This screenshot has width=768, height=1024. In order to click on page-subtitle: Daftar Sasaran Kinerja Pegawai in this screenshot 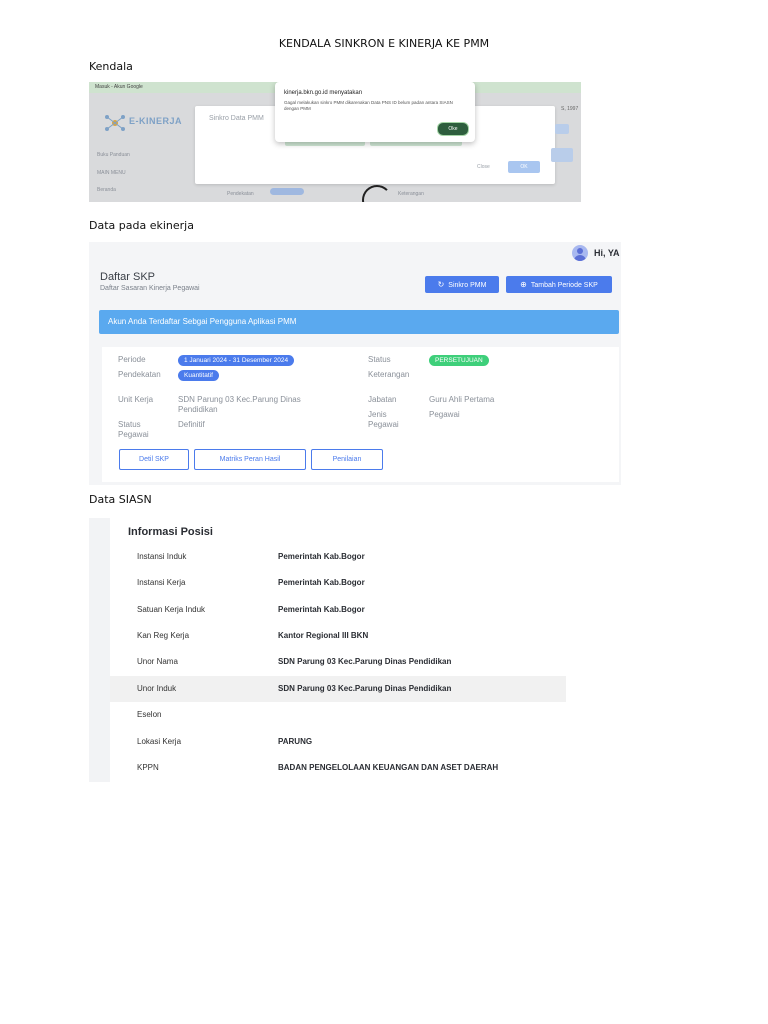, I will do `click(150, 288)`.